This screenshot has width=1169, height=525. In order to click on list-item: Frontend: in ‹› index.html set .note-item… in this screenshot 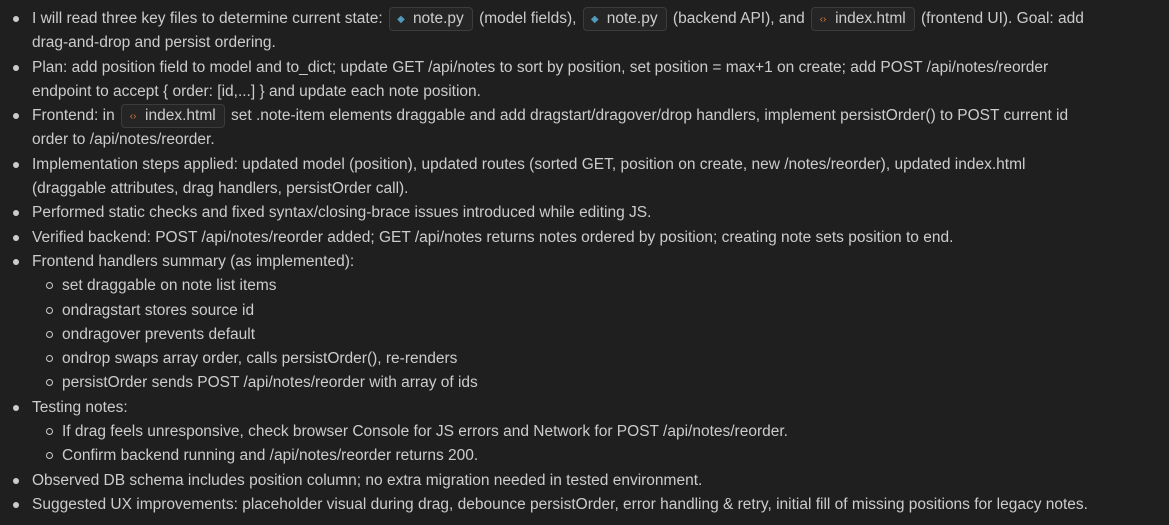, I will do `click(591, 128)`.